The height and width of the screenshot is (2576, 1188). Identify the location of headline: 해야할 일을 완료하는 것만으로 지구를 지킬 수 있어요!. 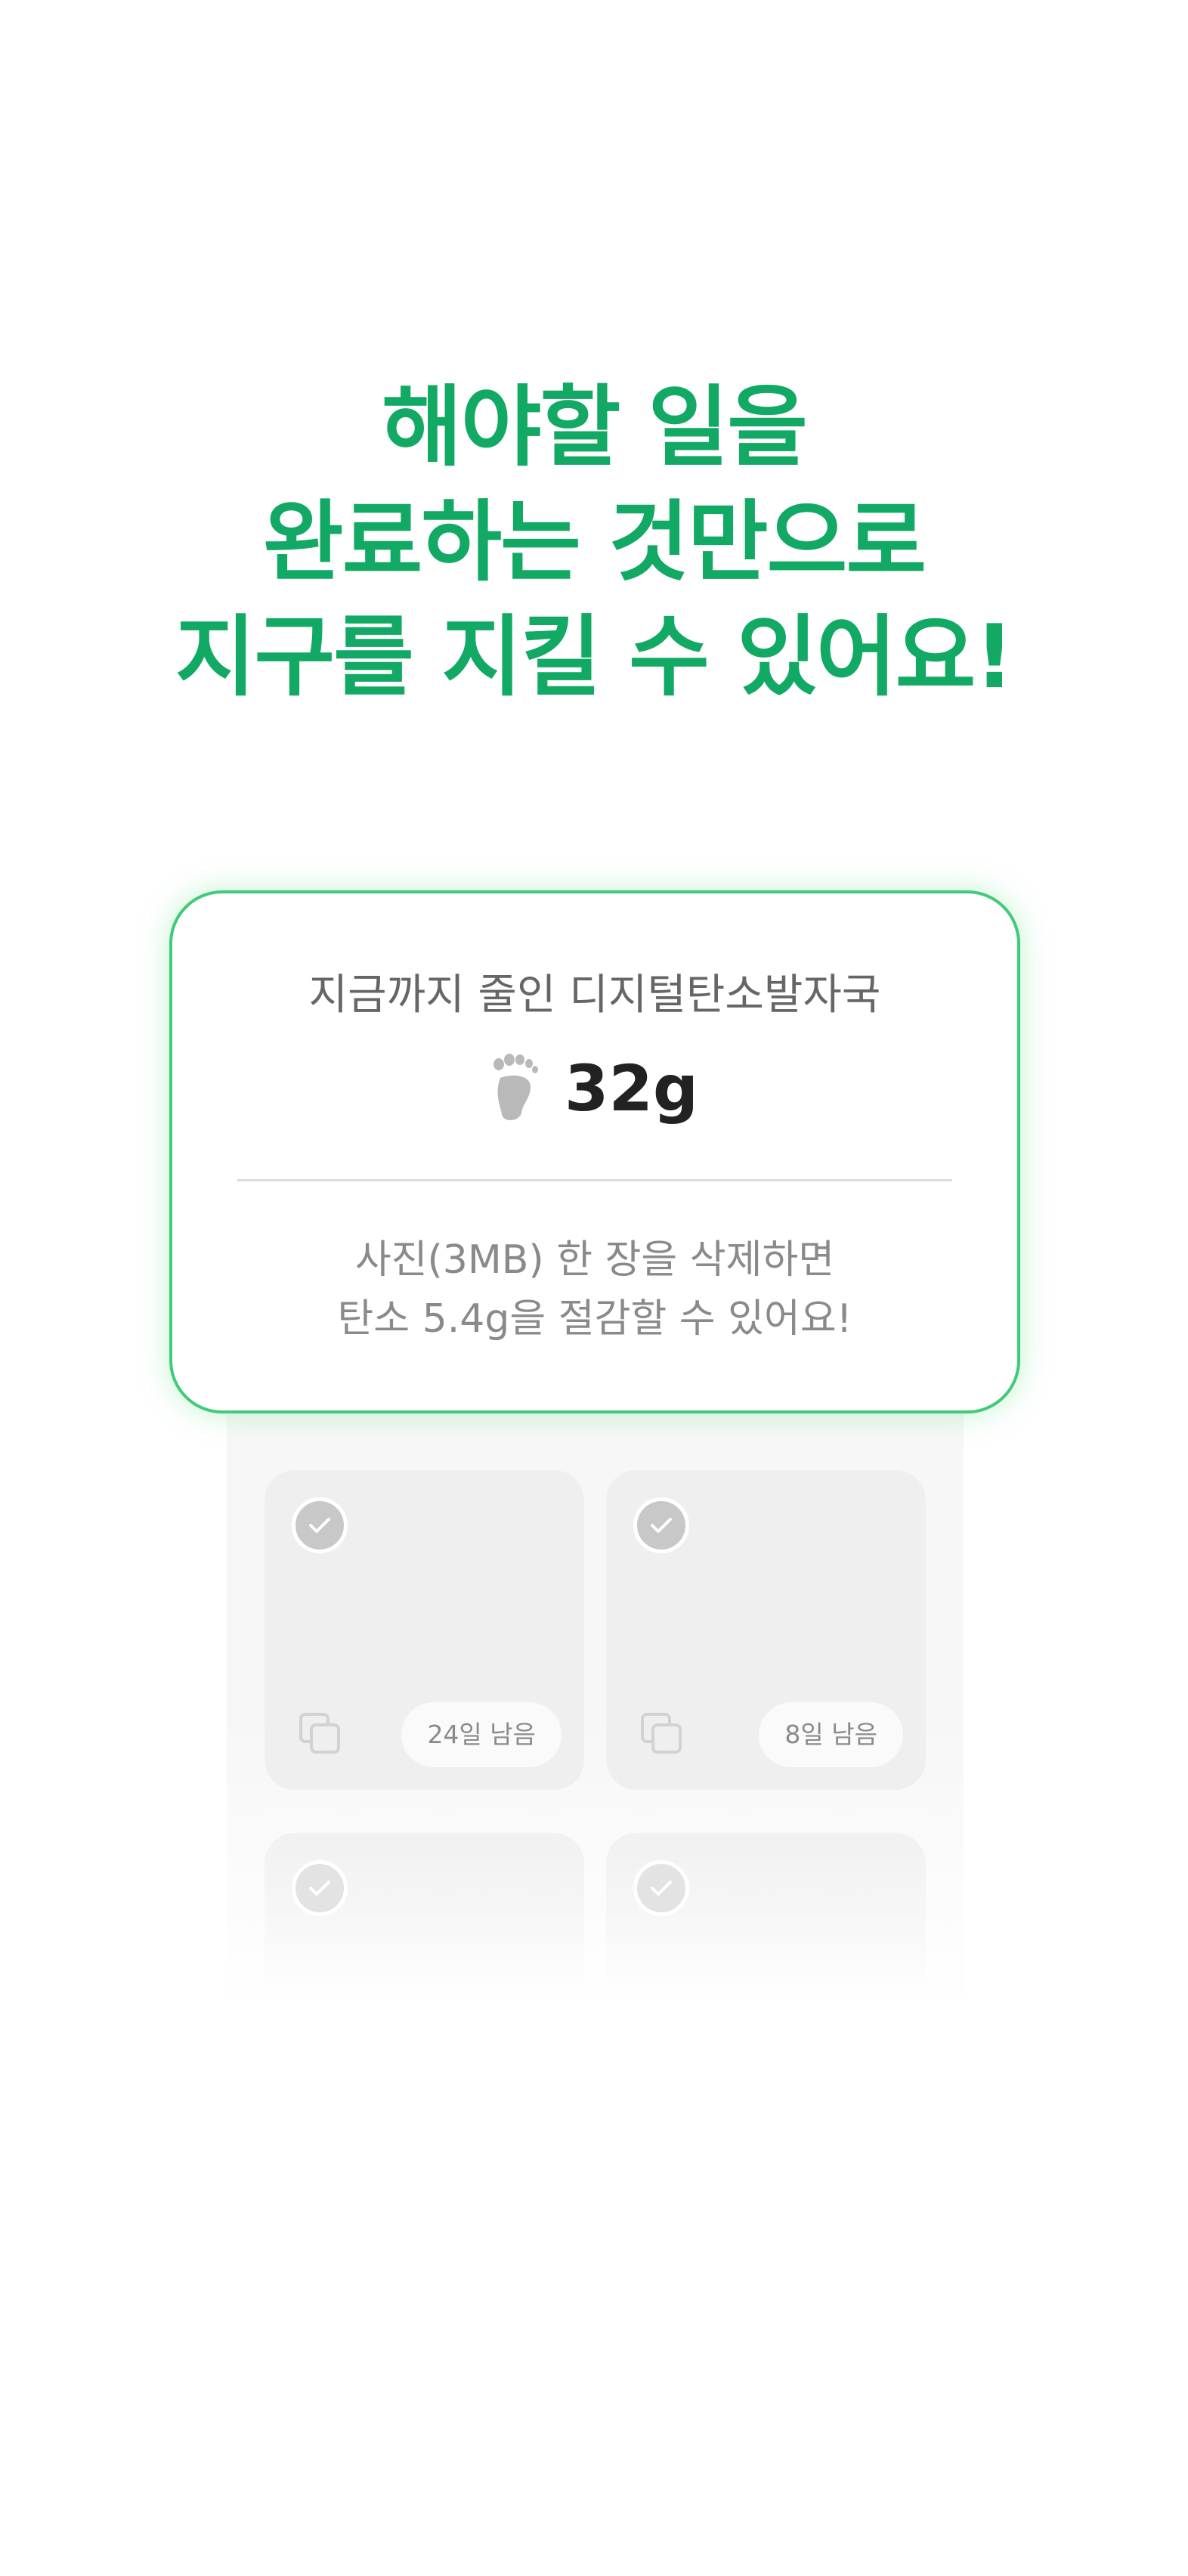
(594, 542).